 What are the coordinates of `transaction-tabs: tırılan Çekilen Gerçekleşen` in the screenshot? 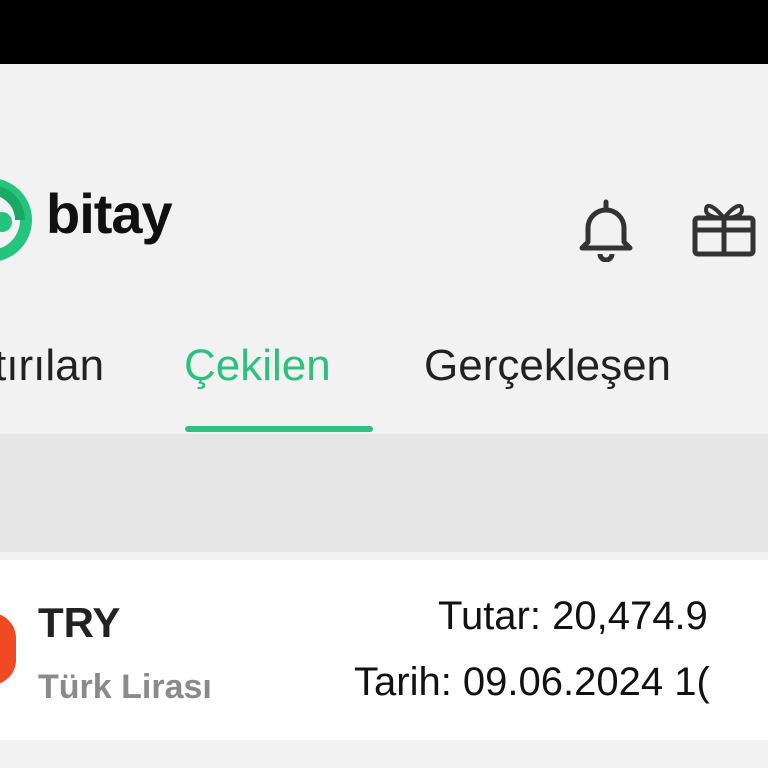 It's located at (384, 382).